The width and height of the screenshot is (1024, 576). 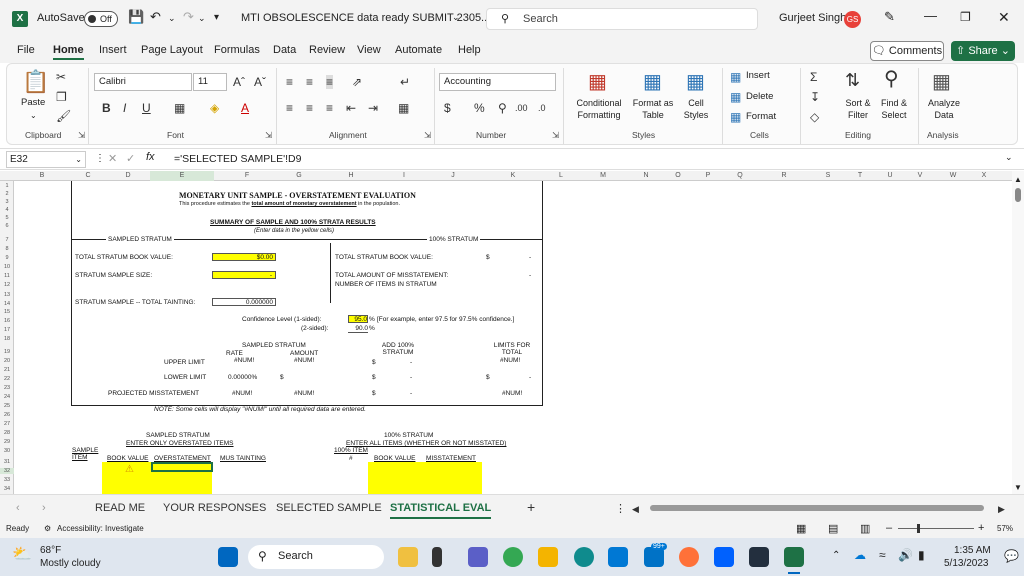 I want to click on store-icon, so click(x=618, y=557).